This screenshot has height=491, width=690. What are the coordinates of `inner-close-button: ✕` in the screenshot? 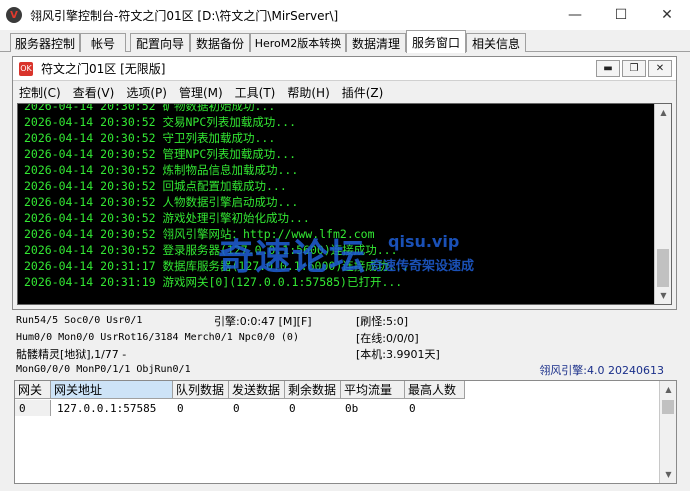 It's located at (660, 68).